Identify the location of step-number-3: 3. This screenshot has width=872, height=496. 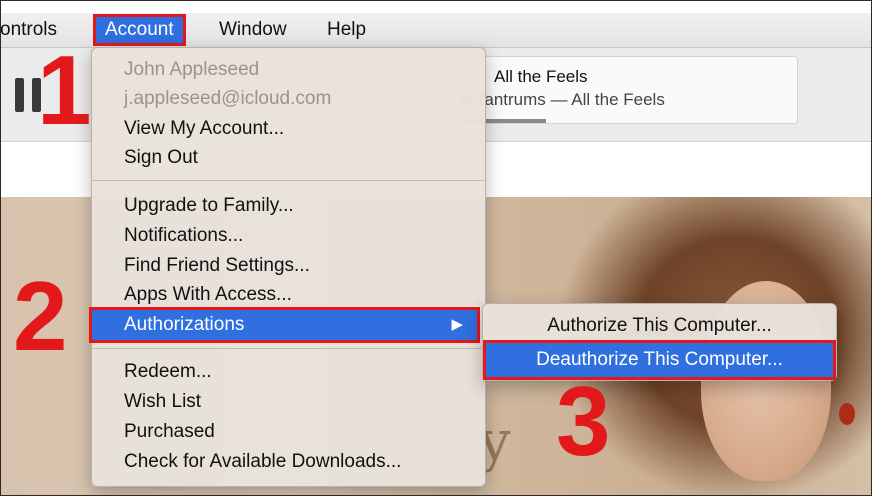
(583, 421).